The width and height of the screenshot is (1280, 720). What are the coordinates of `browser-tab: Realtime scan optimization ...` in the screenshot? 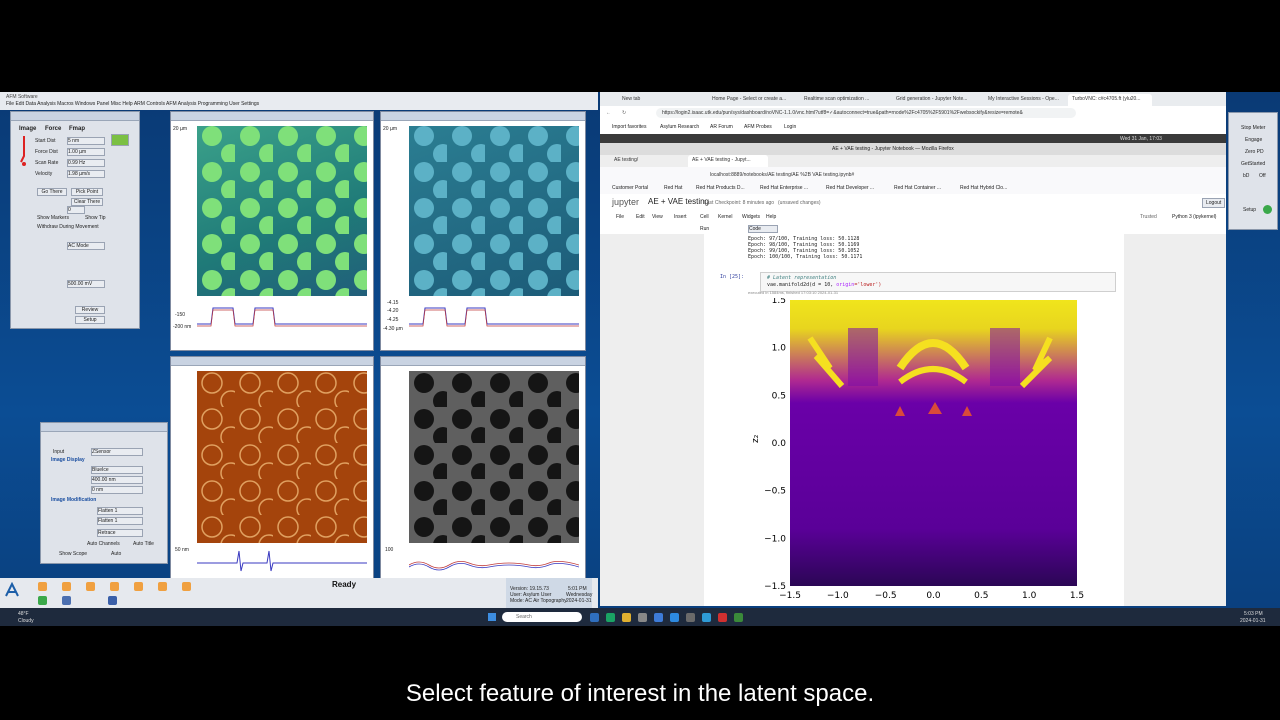 It's located at (845, 100).